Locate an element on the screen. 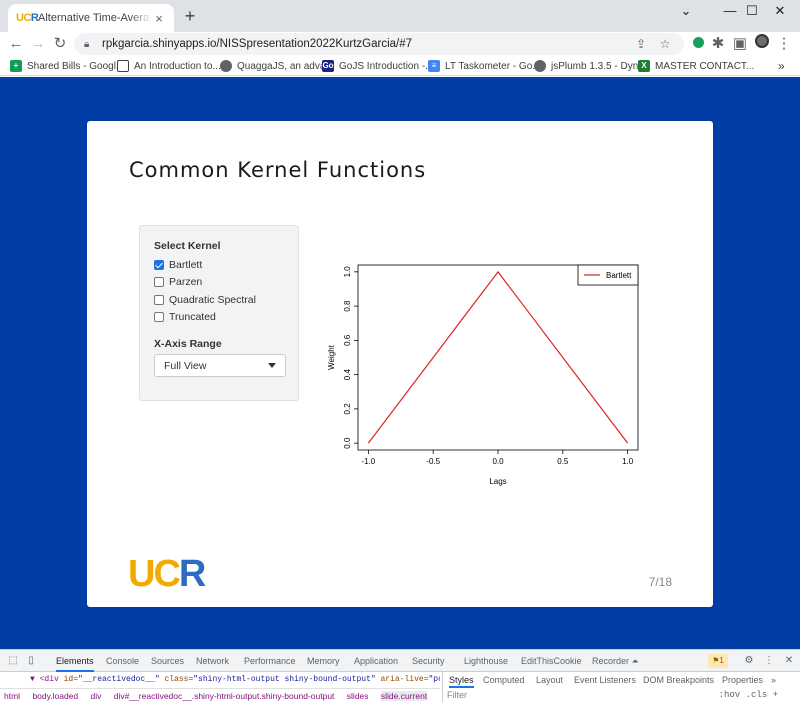 Image resolution: width=800 pixels, height=702 pixels. settings-gear-icon: ⚙ is located at coordinates (749, 661).